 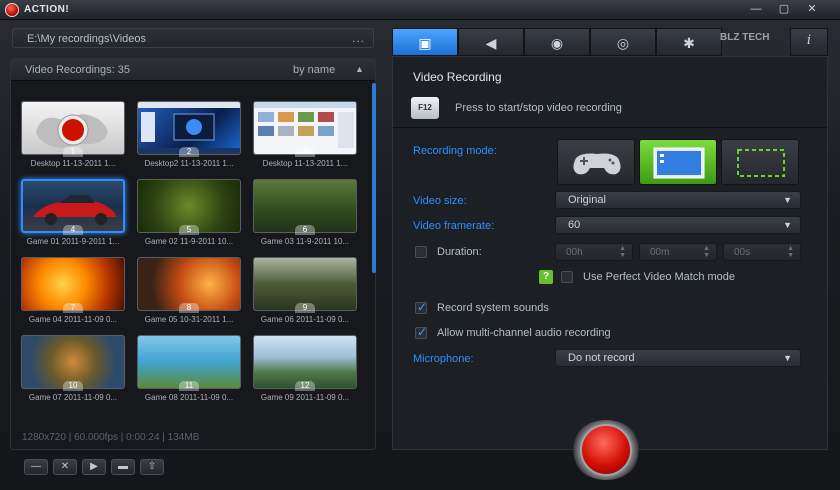 I want to click on record-sounds-checkbox: ✓, so click(x=421, y=307).